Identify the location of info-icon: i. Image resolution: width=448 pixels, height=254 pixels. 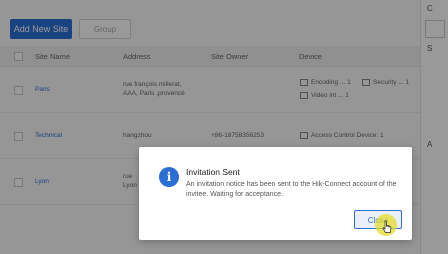
(169, 177).